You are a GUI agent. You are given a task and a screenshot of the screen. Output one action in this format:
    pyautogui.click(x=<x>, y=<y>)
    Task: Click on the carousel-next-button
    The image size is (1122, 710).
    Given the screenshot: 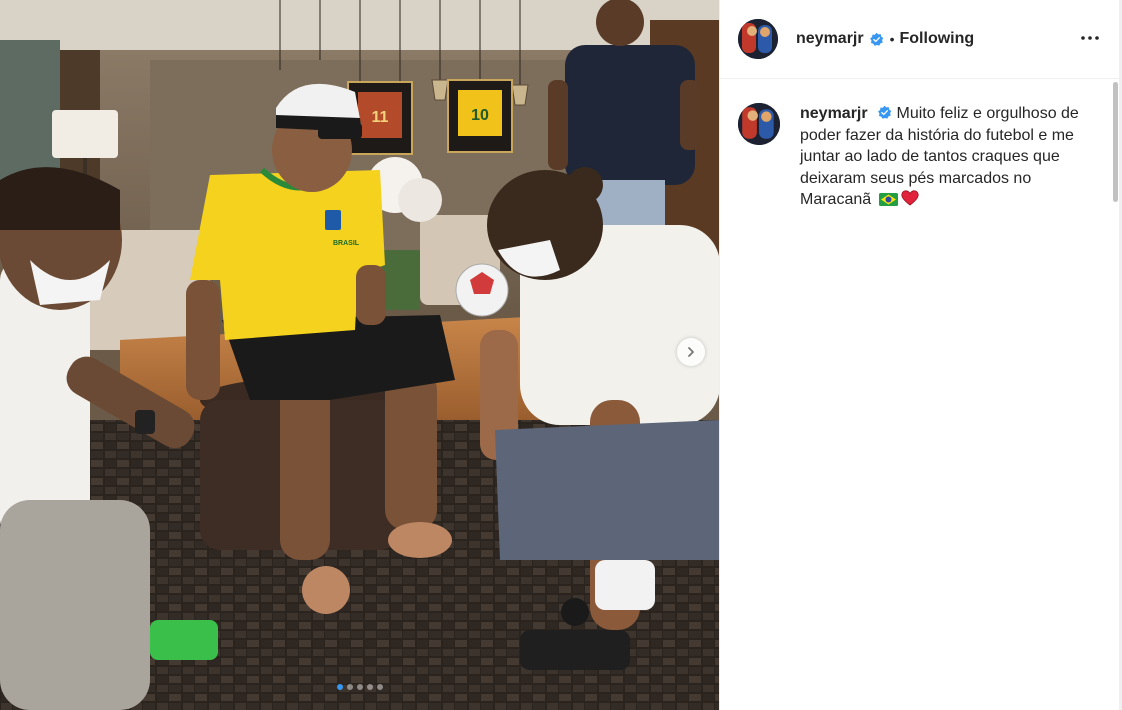 What is the action you would take?
    pyautogui.click(x=691, y=352)
    